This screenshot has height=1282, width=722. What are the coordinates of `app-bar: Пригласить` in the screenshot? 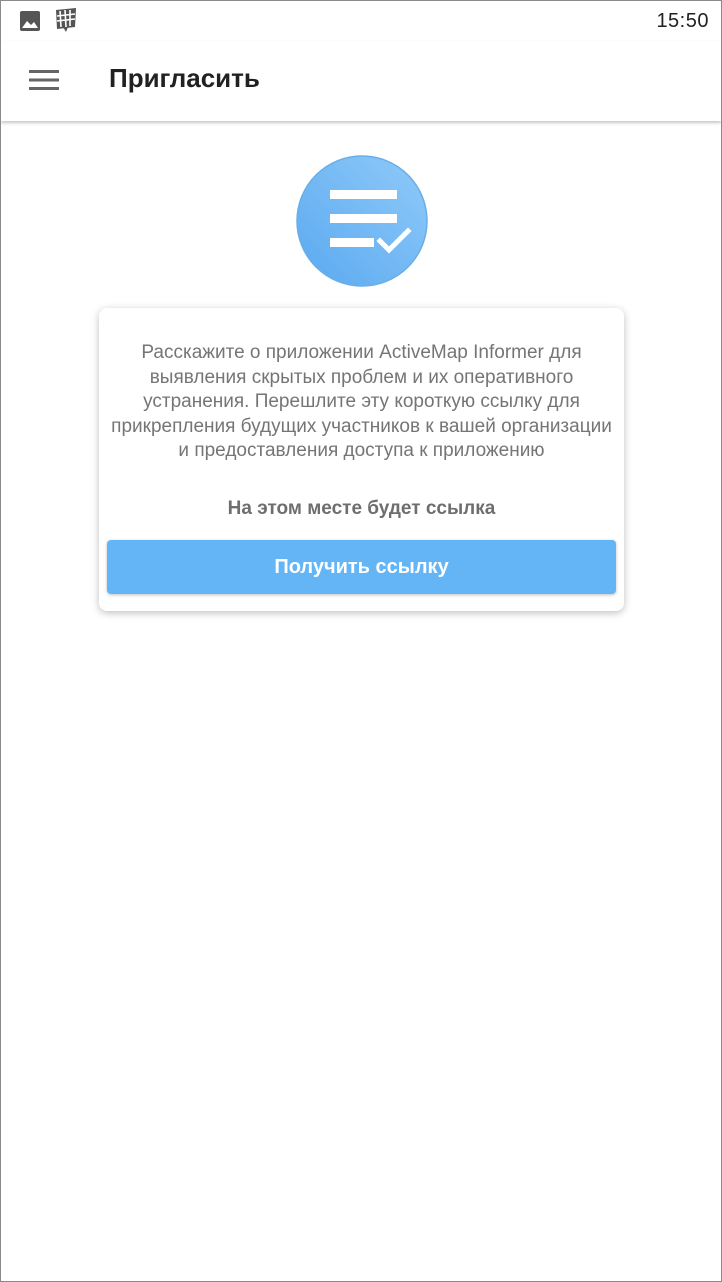 It's located at (361, 81).